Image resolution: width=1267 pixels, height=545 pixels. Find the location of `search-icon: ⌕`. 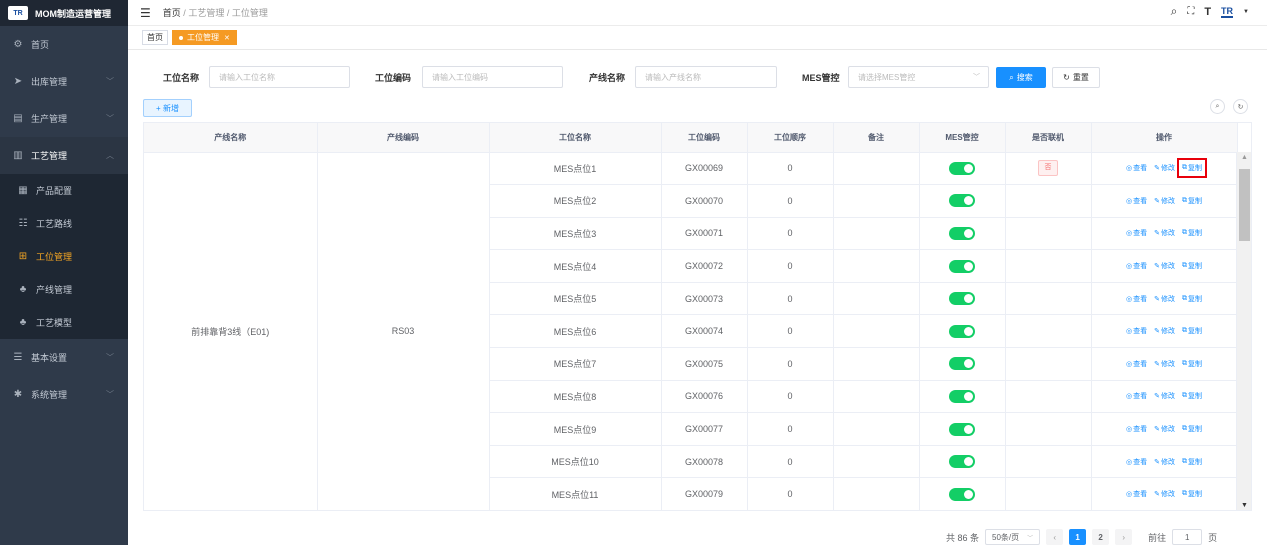

search-icon: ⌕ is located at coordinates (1174, 11).